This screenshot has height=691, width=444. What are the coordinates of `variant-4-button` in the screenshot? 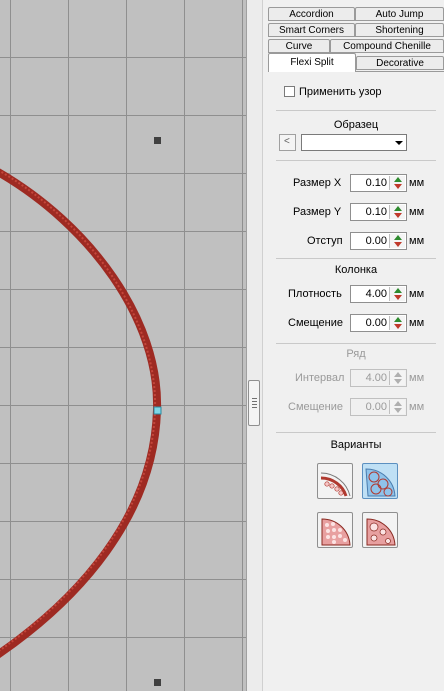 It's located at (380, 530).